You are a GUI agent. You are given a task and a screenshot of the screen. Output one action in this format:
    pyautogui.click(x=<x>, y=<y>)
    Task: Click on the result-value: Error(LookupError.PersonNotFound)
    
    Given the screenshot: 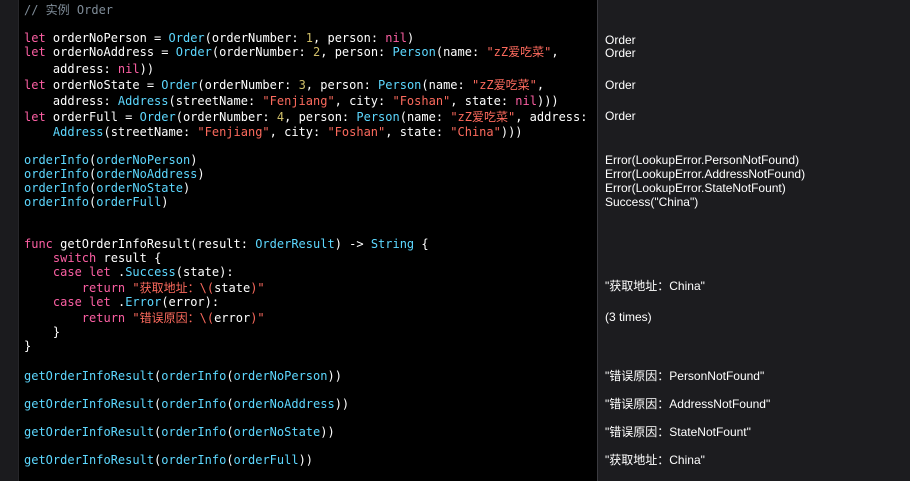 What is the action you would take?
    pyautogui.click(x=702, y=160)
    